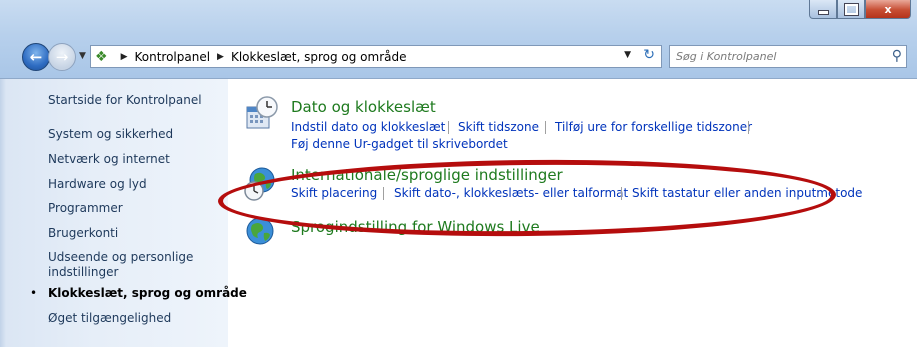 This screenshot has width=917, height=347. I want to click on sidebar-item-accessibility: Øget tilgængelighed, so click(109, 318).